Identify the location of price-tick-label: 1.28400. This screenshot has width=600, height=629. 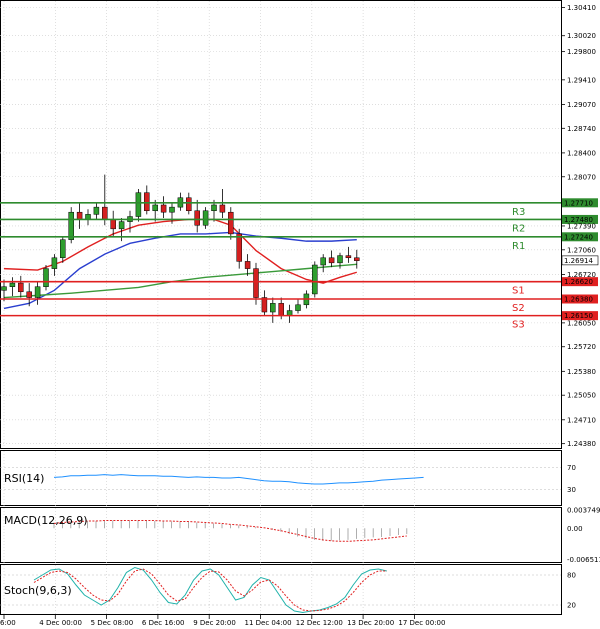
(581, 153).